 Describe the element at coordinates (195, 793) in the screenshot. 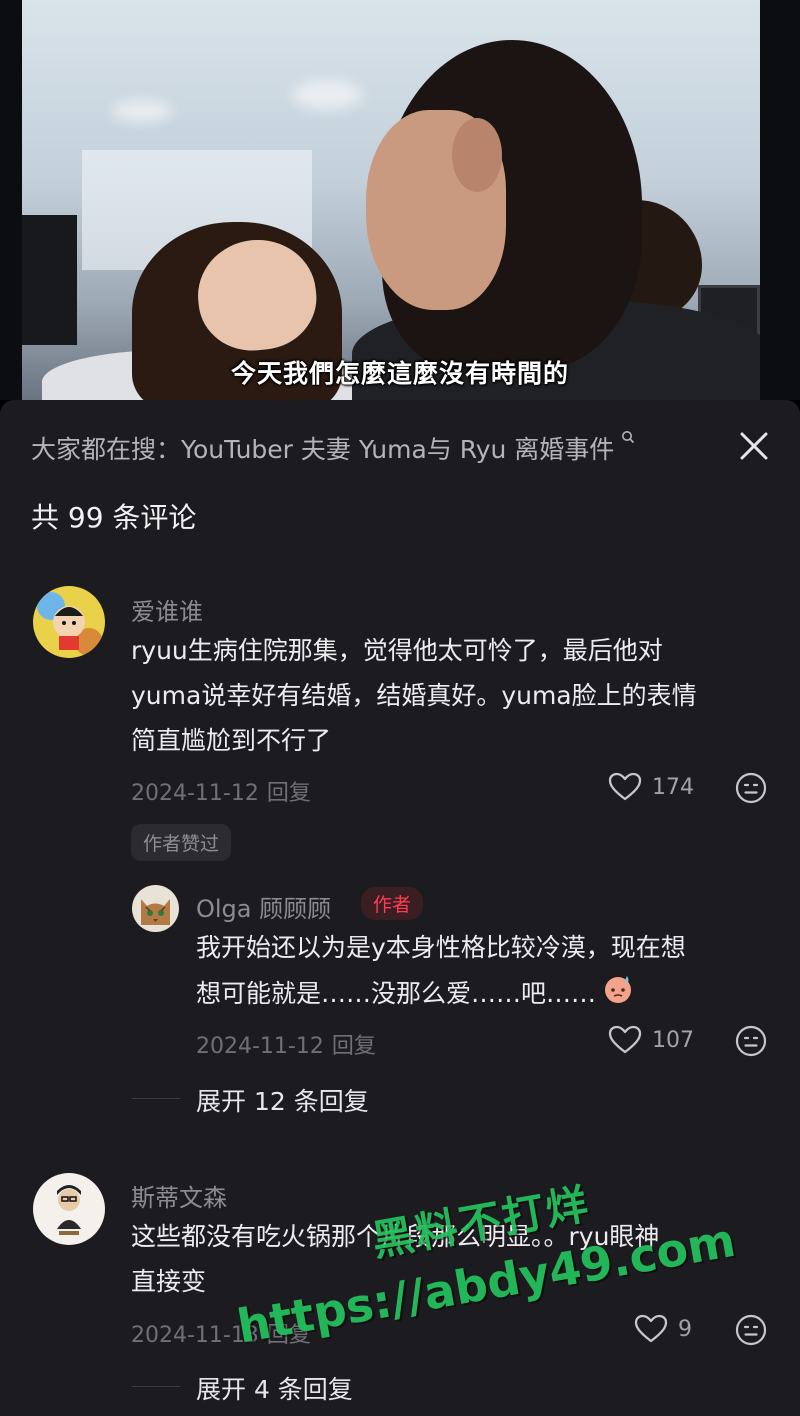

I see `comment-date: 2024-11-12` at that location.